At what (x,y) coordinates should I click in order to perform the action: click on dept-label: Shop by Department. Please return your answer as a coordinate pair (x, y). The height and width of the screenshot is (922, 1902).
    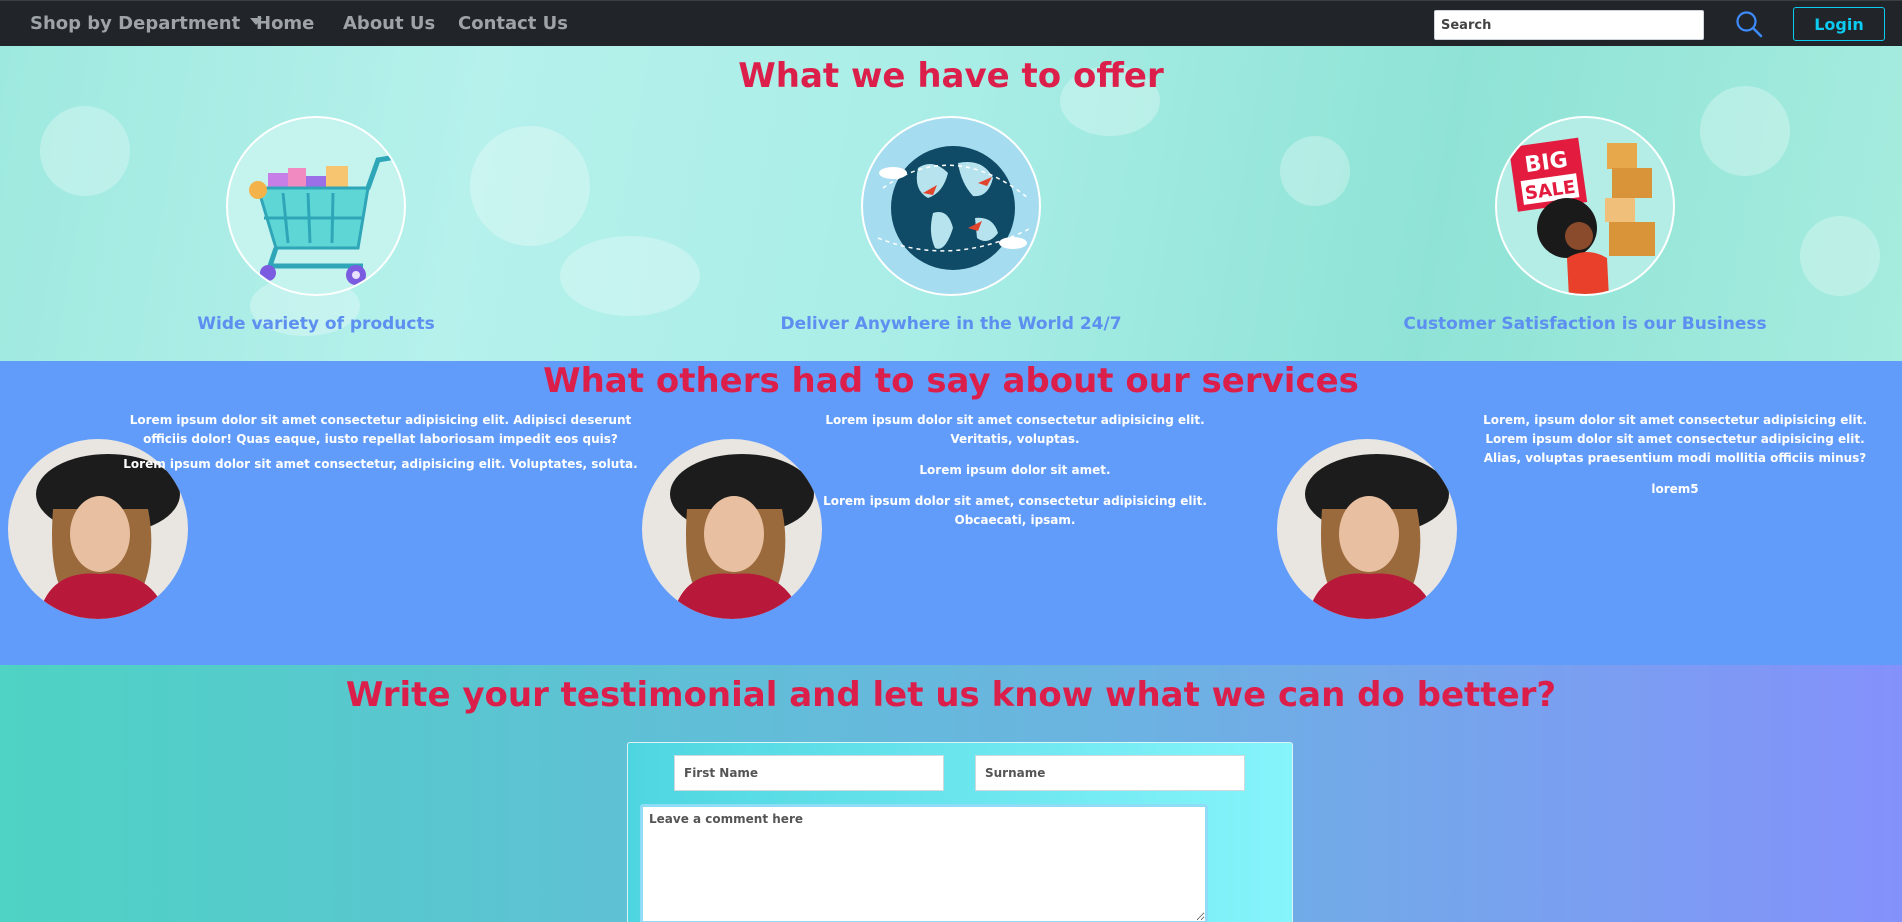
    Looking at the image, I should click on (135, 23).